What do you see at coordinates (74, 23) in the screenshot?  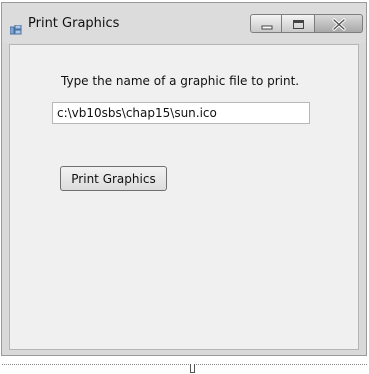 I see `window-title: Print Graphics` at bounding box center [74, 23].